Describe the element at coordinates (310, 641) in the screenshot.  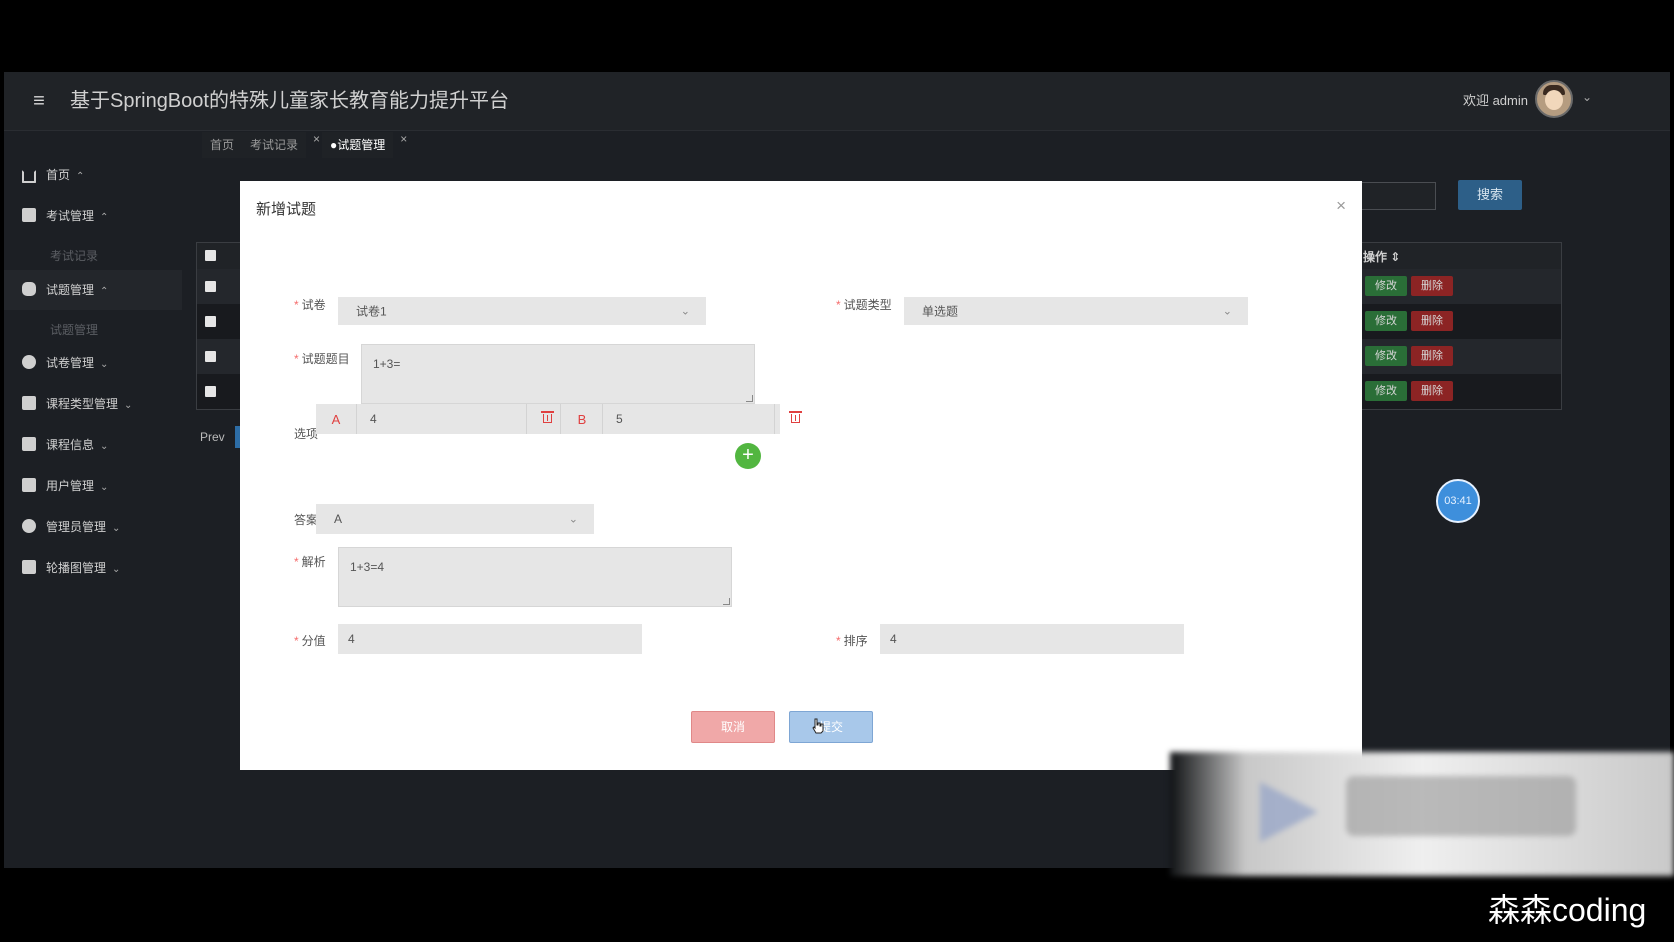
I see `score-label: * 分值` at that location.